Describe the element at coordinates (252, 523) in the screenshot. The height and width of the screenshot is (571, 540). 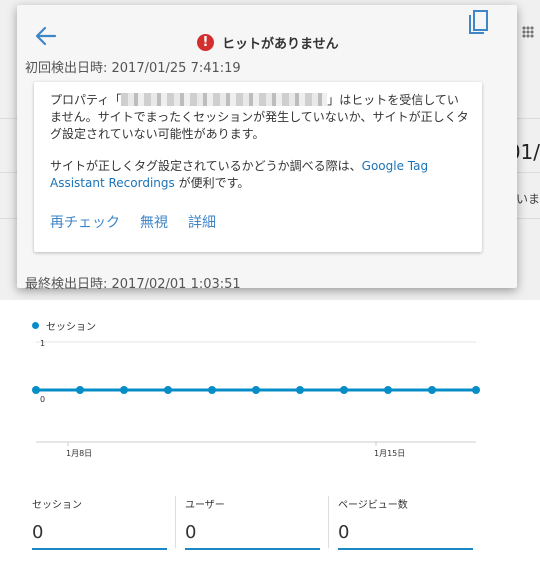
I see `metric-users: ユーザー 0` at that location.